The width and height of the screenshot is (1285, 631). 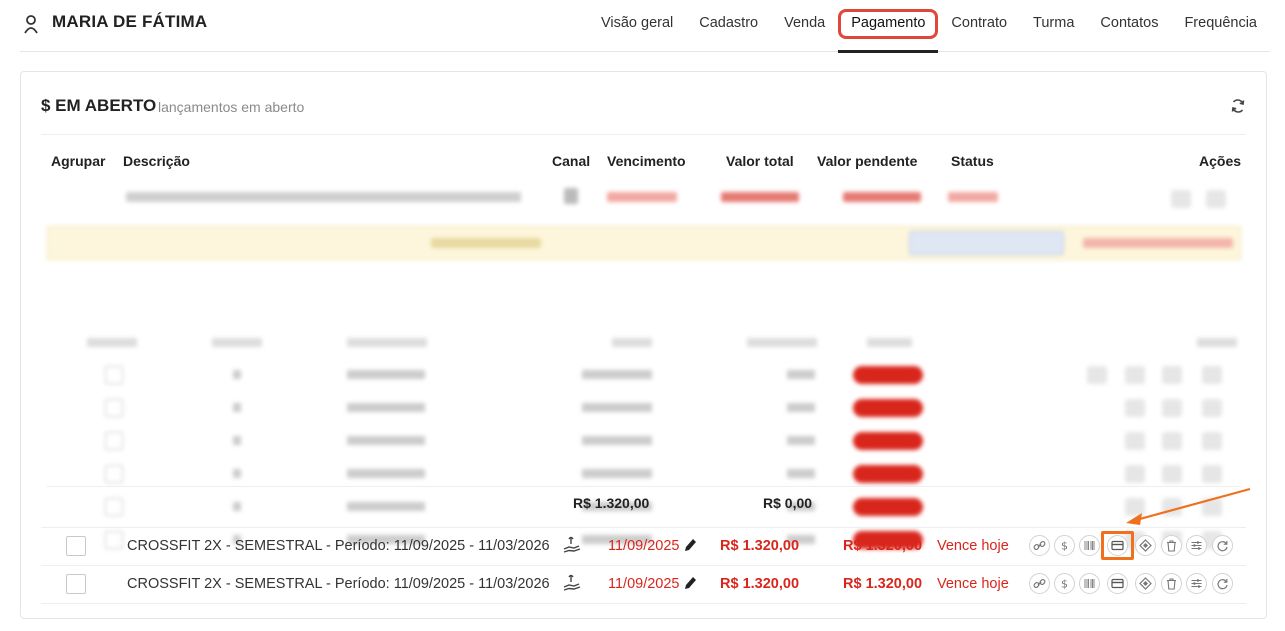 What do you see at coordinates (1188, 506) in the screenshot?
I see `annotation-arrow` at bounding box center [1188, 506].